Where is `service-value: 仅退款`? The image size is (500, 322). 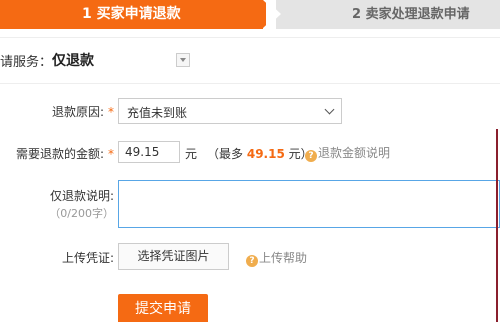 service-value: 仅退款 is located at coordinates (73, 61).